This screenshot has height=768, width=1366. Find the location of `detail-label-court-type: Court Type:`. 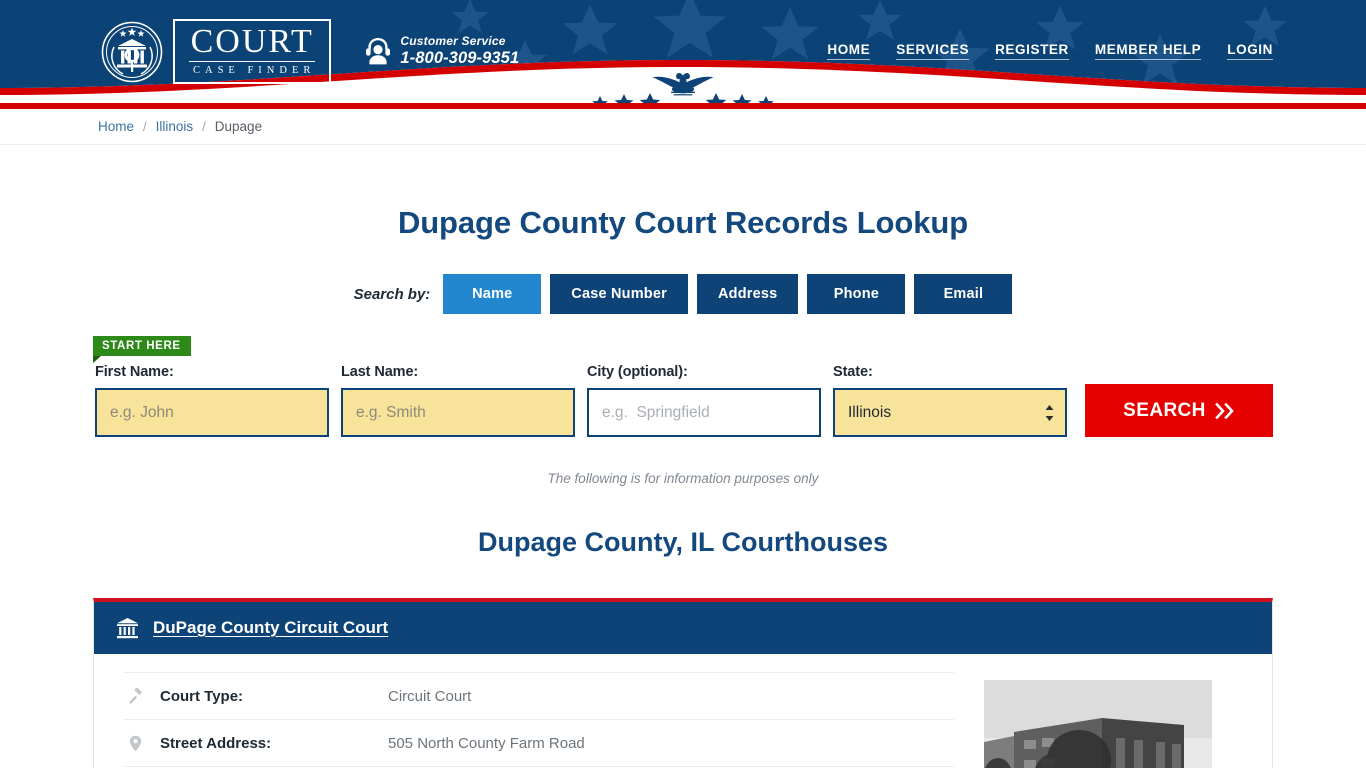

detail-label-court-type: Court Type: is located at coordinates (202, 696).